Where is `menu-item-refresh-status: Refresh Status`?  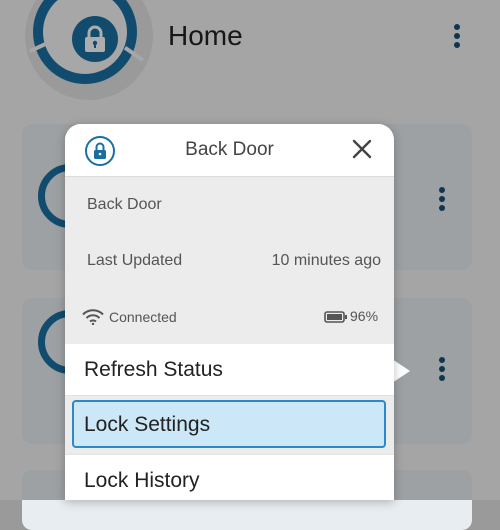
menu-item-refresh-status: Refresh Status is located at coordinates (229, 370).